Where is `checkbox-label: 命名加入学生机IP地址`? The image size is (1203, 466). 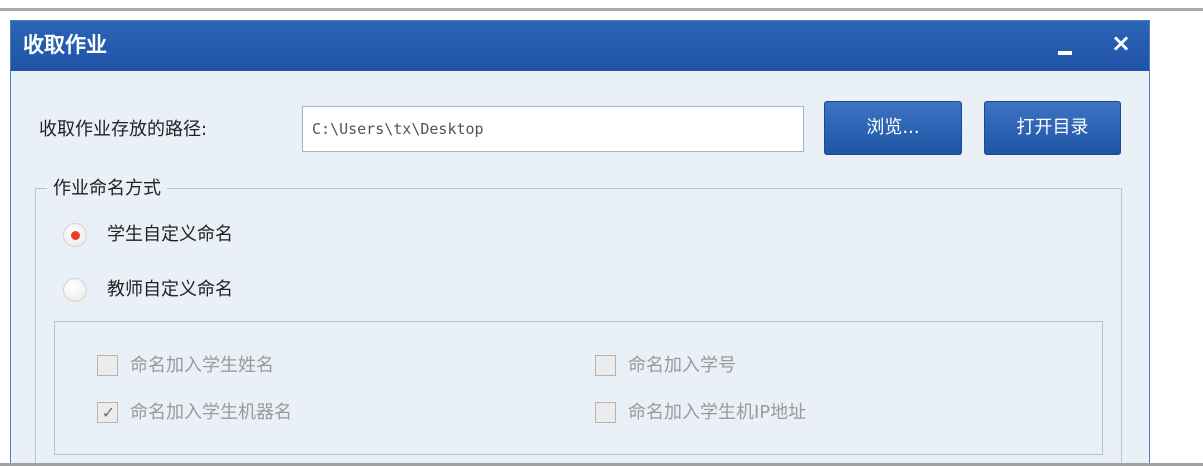
checkbox-label: 命名加入学生机IP地址 is located at coordinates (717, 412).